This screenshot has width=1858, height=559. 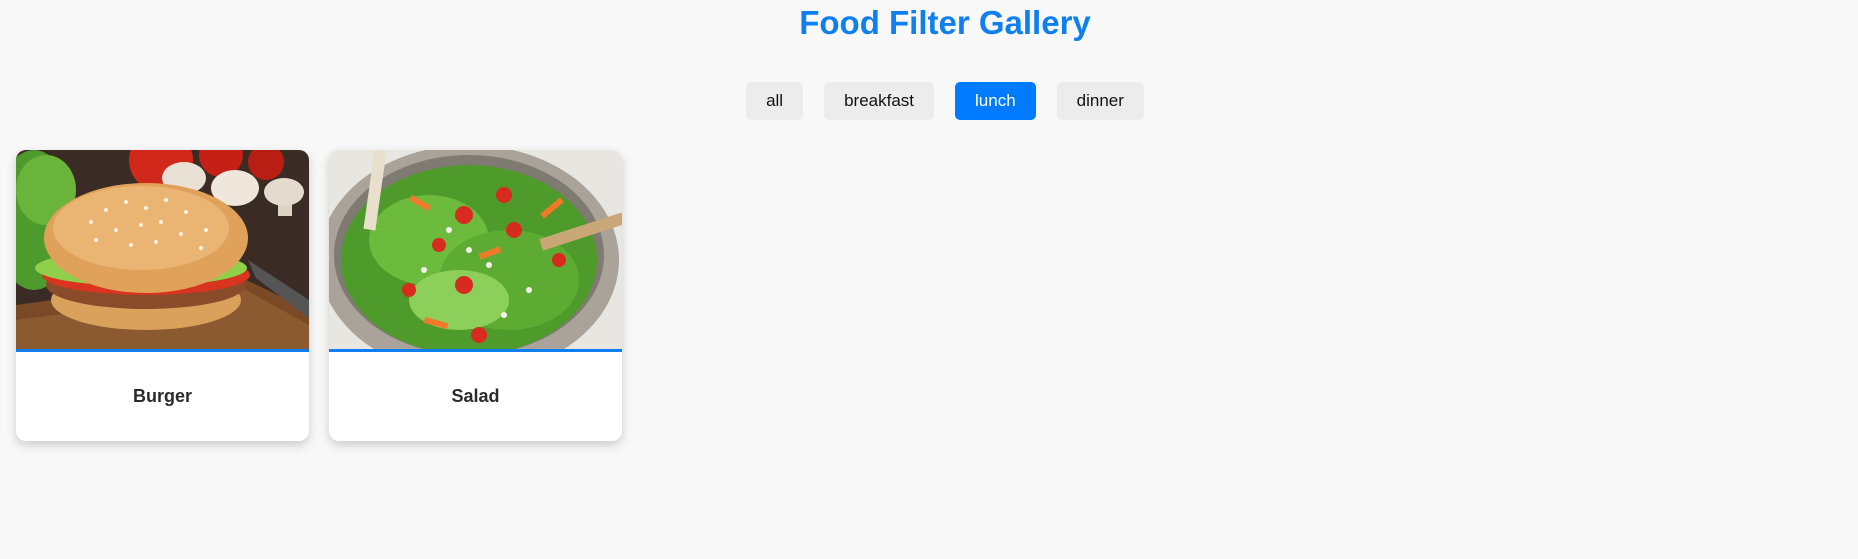 I want to click on filter-lunch-button: lunch, so click(x=995, y=101).